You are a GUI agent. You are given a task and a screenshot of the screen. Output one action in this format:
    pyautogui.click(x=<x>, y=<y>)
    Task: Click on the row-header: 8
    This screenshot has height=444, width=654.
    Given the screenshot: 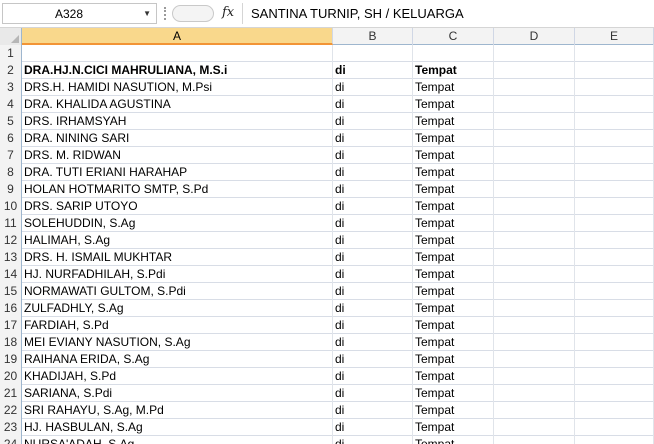 What is the action you would take?
    pyautogui.click(x=11, y=172)
    